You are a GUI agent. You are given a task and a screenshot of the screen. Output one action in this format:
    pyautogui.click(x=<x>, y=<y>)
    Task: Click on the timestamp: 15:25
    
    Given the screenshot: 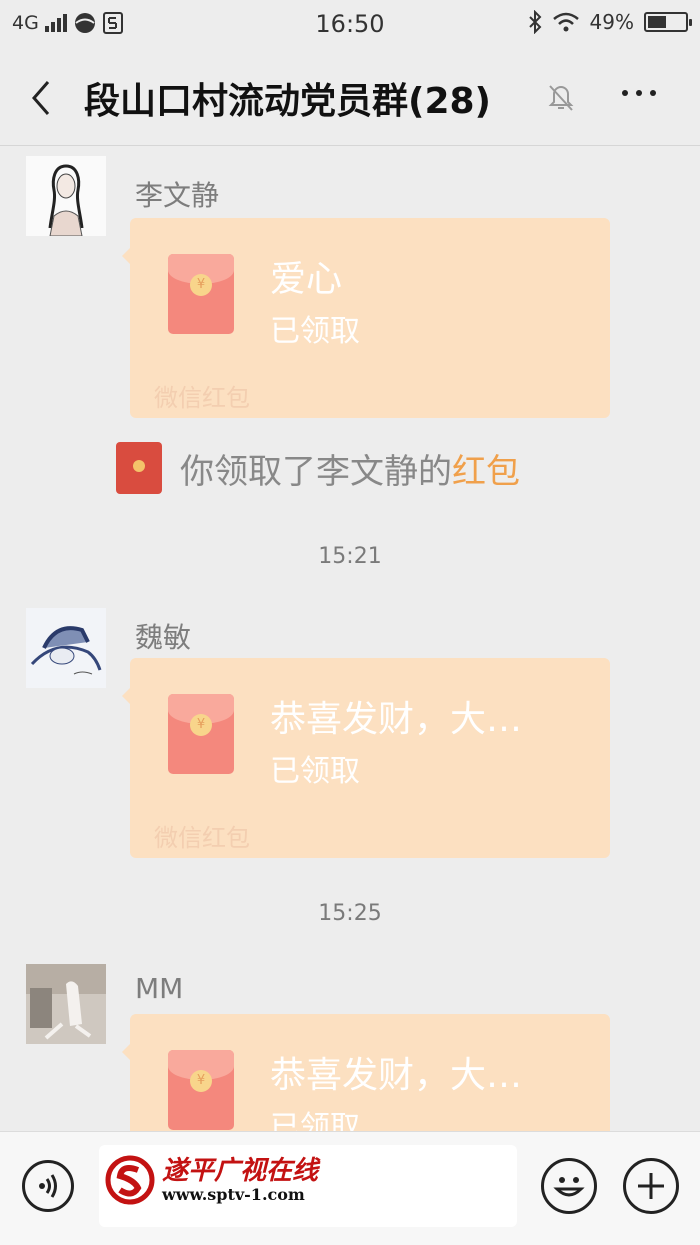 What is the action you would take?
    pyautogui.click(x=350, y=913)
    